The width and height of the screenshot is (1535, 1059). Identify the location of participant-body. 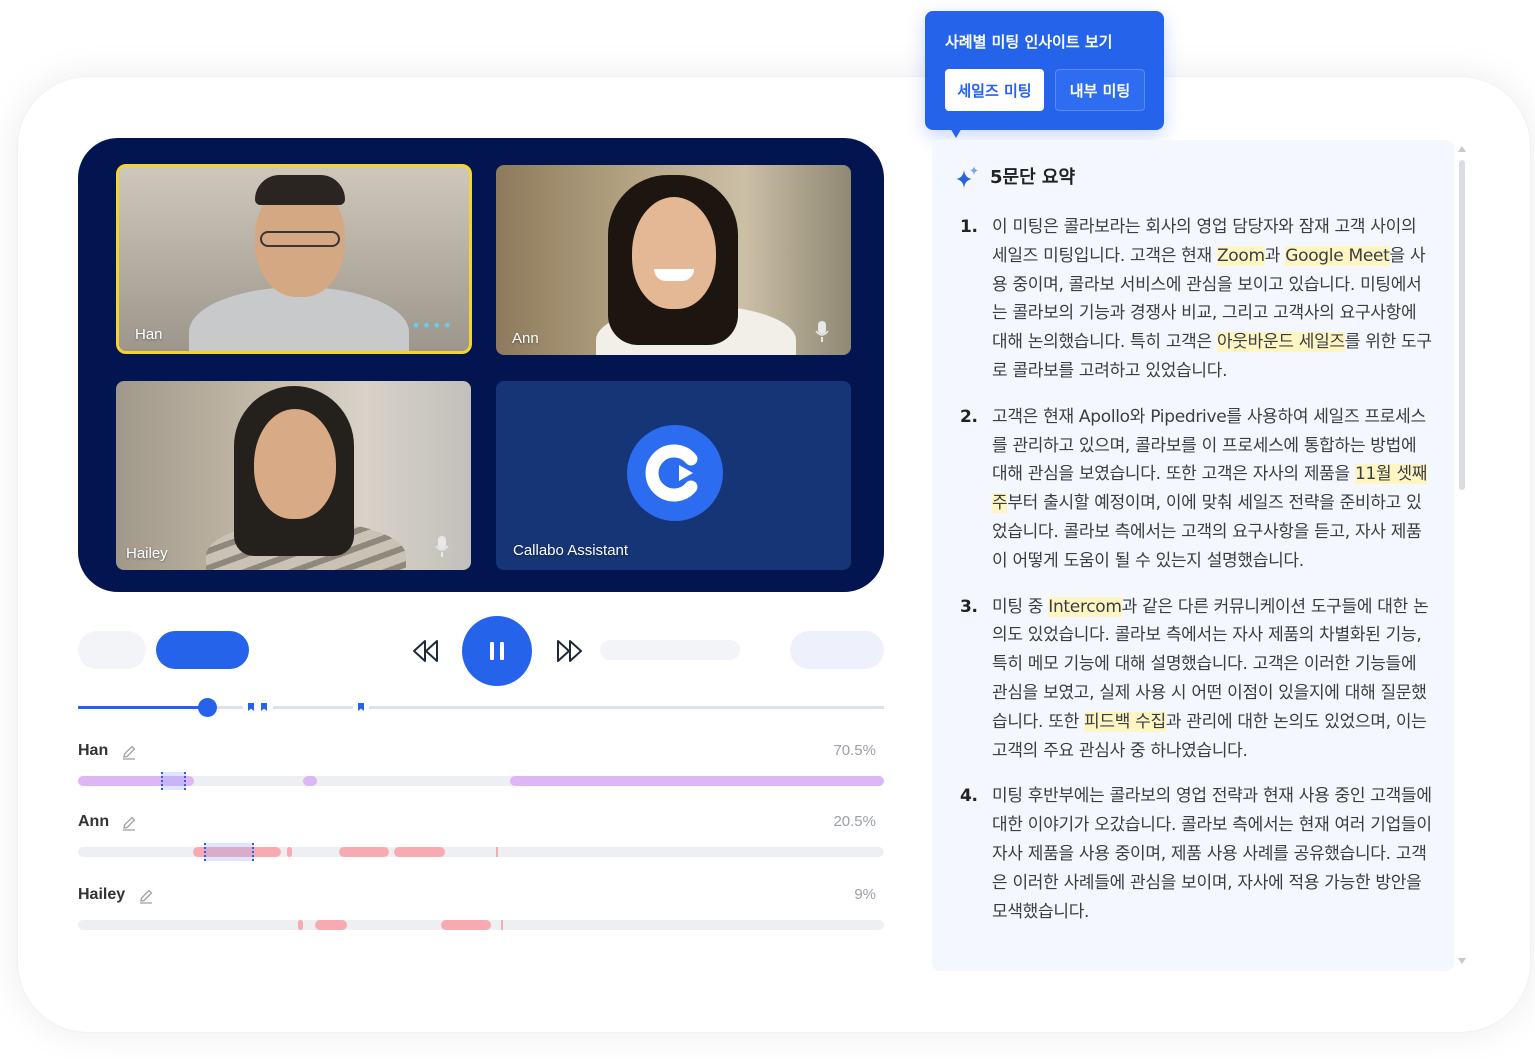
(299, 319).